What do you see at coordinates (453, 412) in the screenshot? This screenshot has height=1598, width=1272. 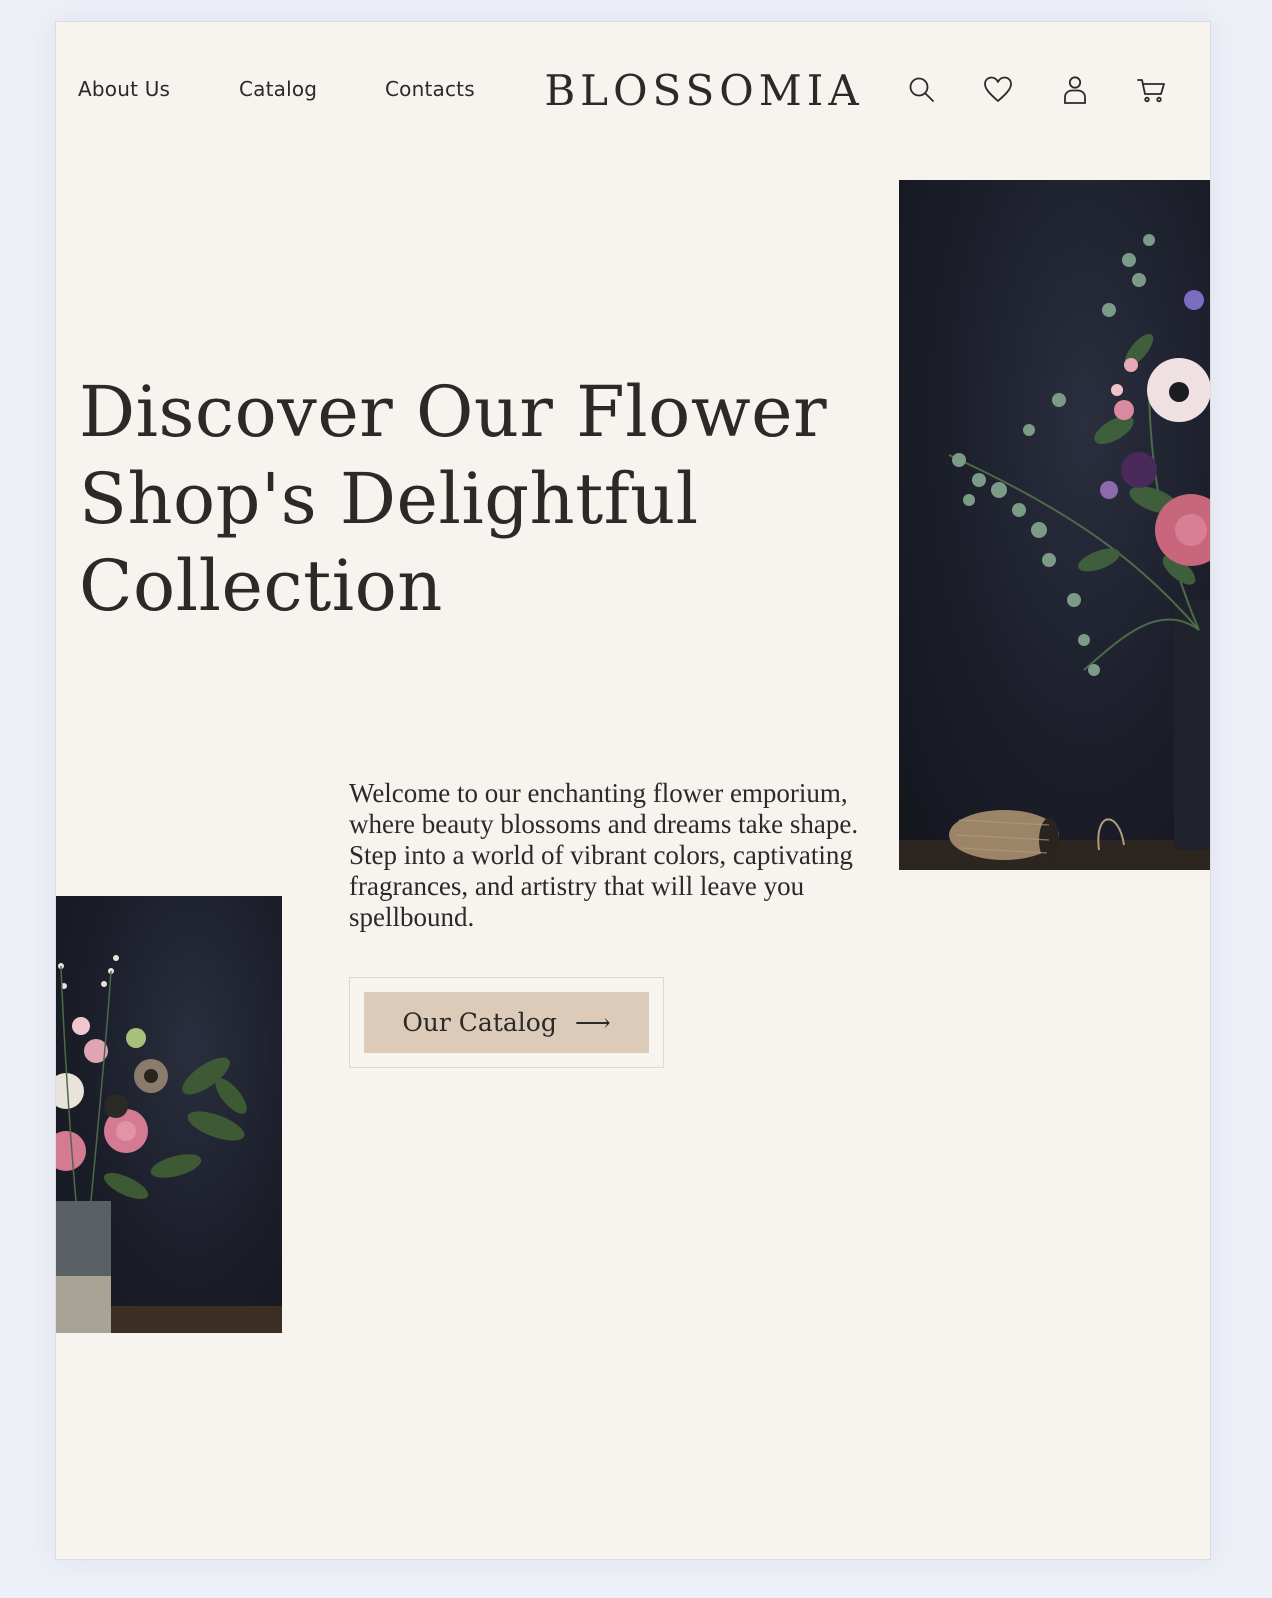 I see `headline-line-1: Discover Our Flower` at bounding box center [453, 412].